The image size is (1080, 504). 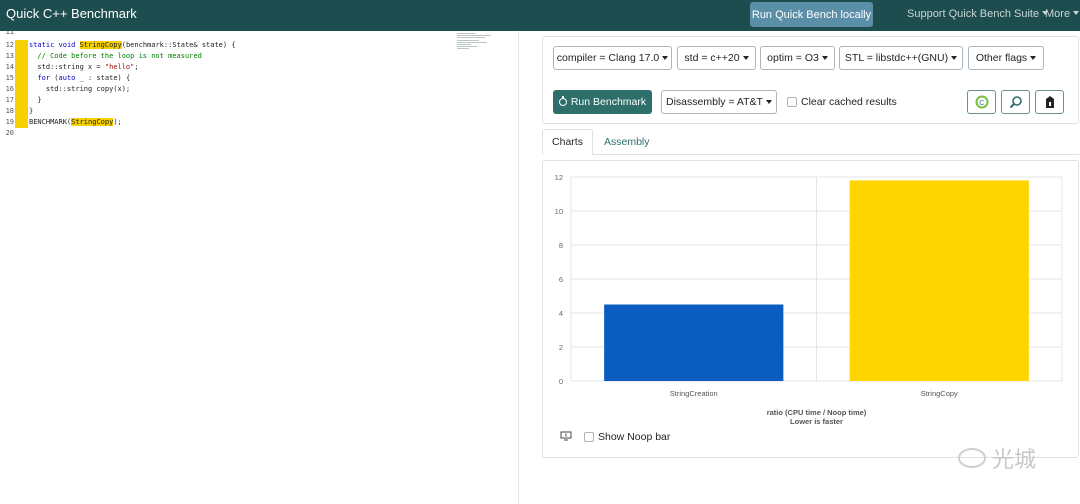 I want to click on code-line: 18}, so click(x=259, y=111).